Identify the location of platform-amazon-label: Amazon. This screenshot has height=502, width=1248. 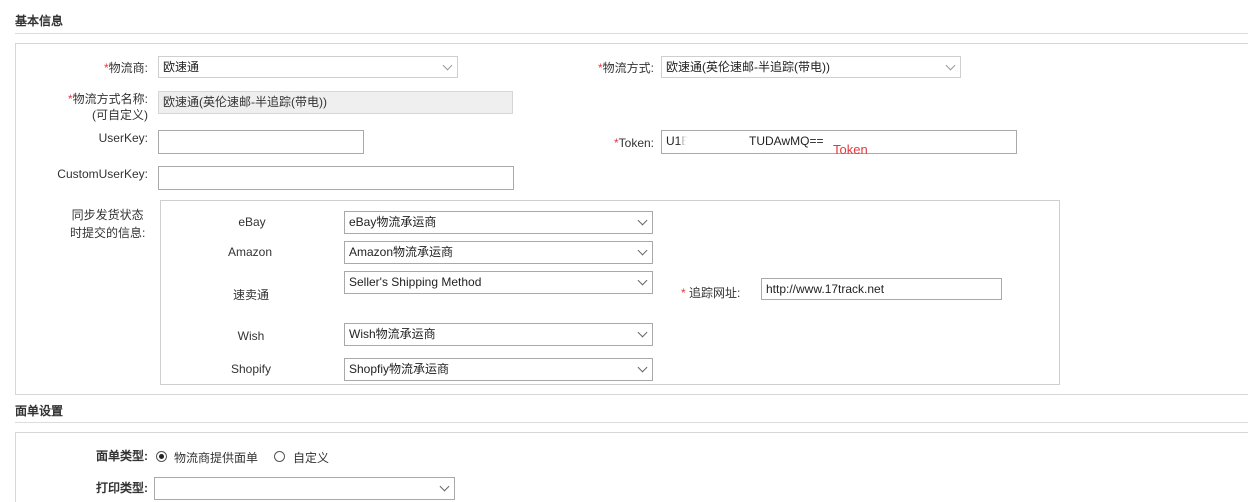
(250, 252).